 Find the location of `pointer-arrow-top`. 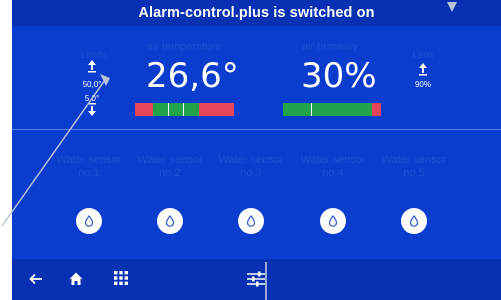

pointer-arrow-top is located at coordinates (452, 7).